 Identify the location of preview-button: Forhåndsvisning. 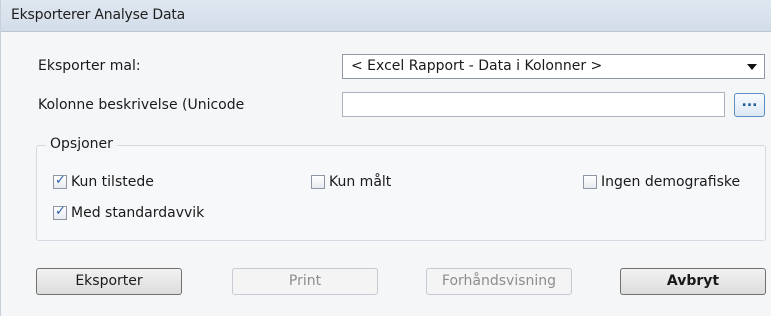
(499, 281).